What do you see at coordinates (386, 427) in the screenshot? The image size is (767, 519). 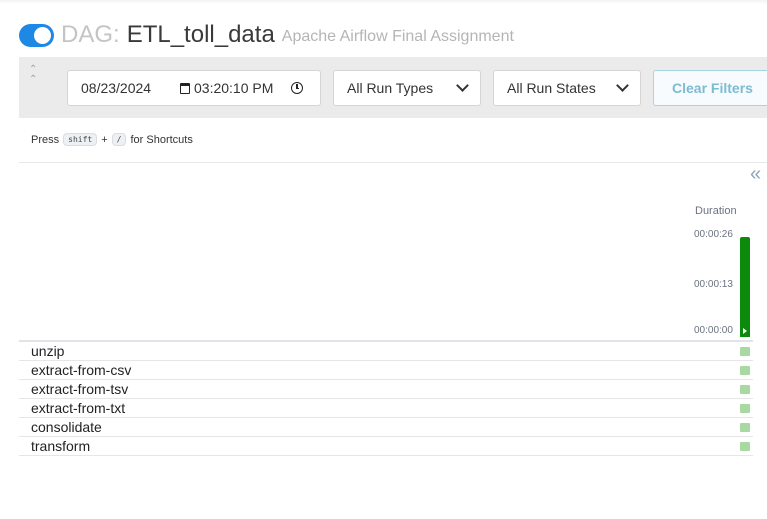 I see `task-row: consolidate` at bounding box center [386, 427].